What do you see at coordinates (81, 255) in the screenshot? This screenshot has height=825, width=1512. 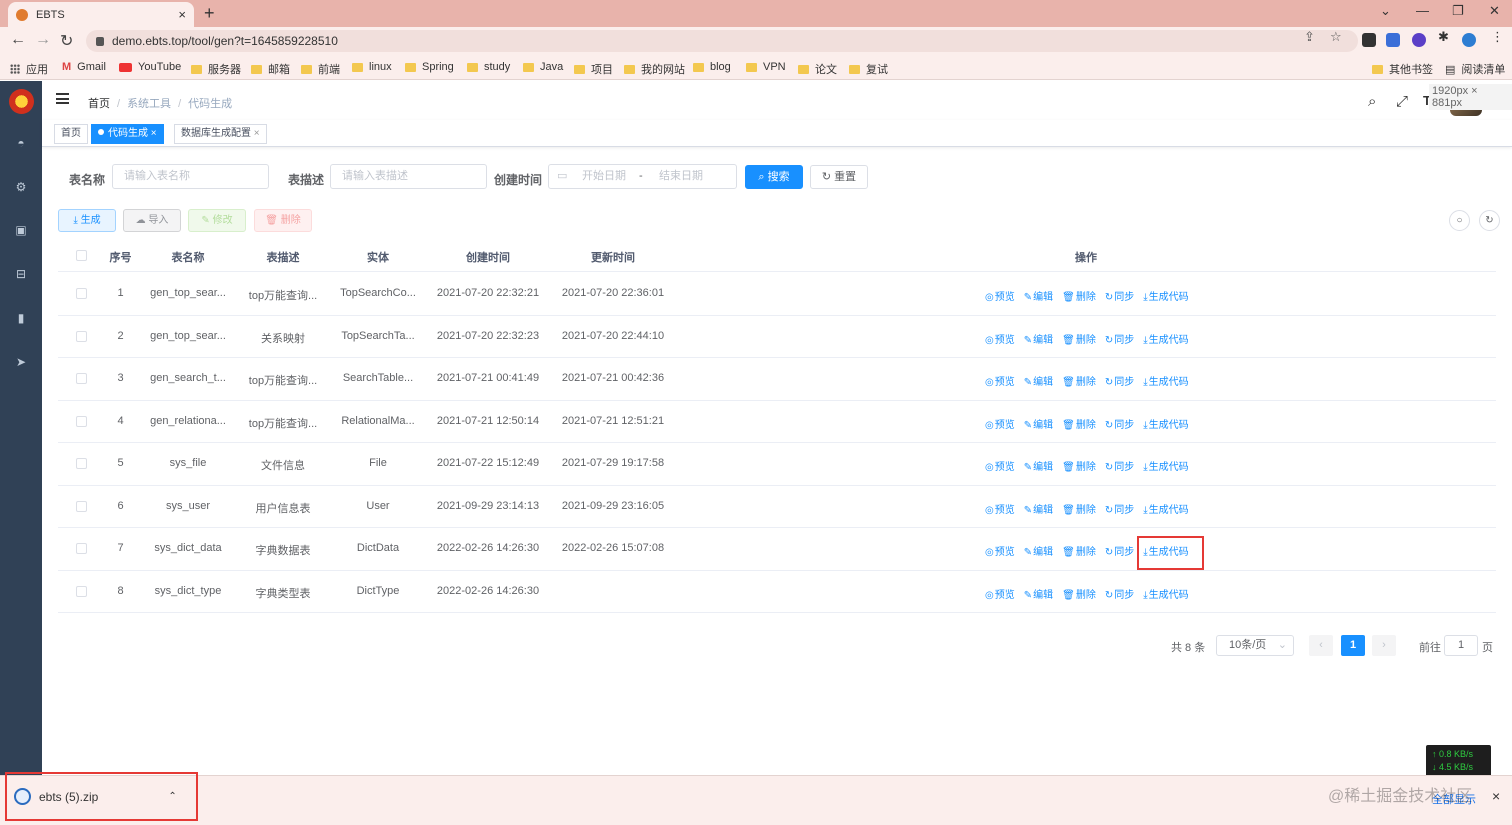 I see `select-all-checkbox` at bounding box center [81, 255].